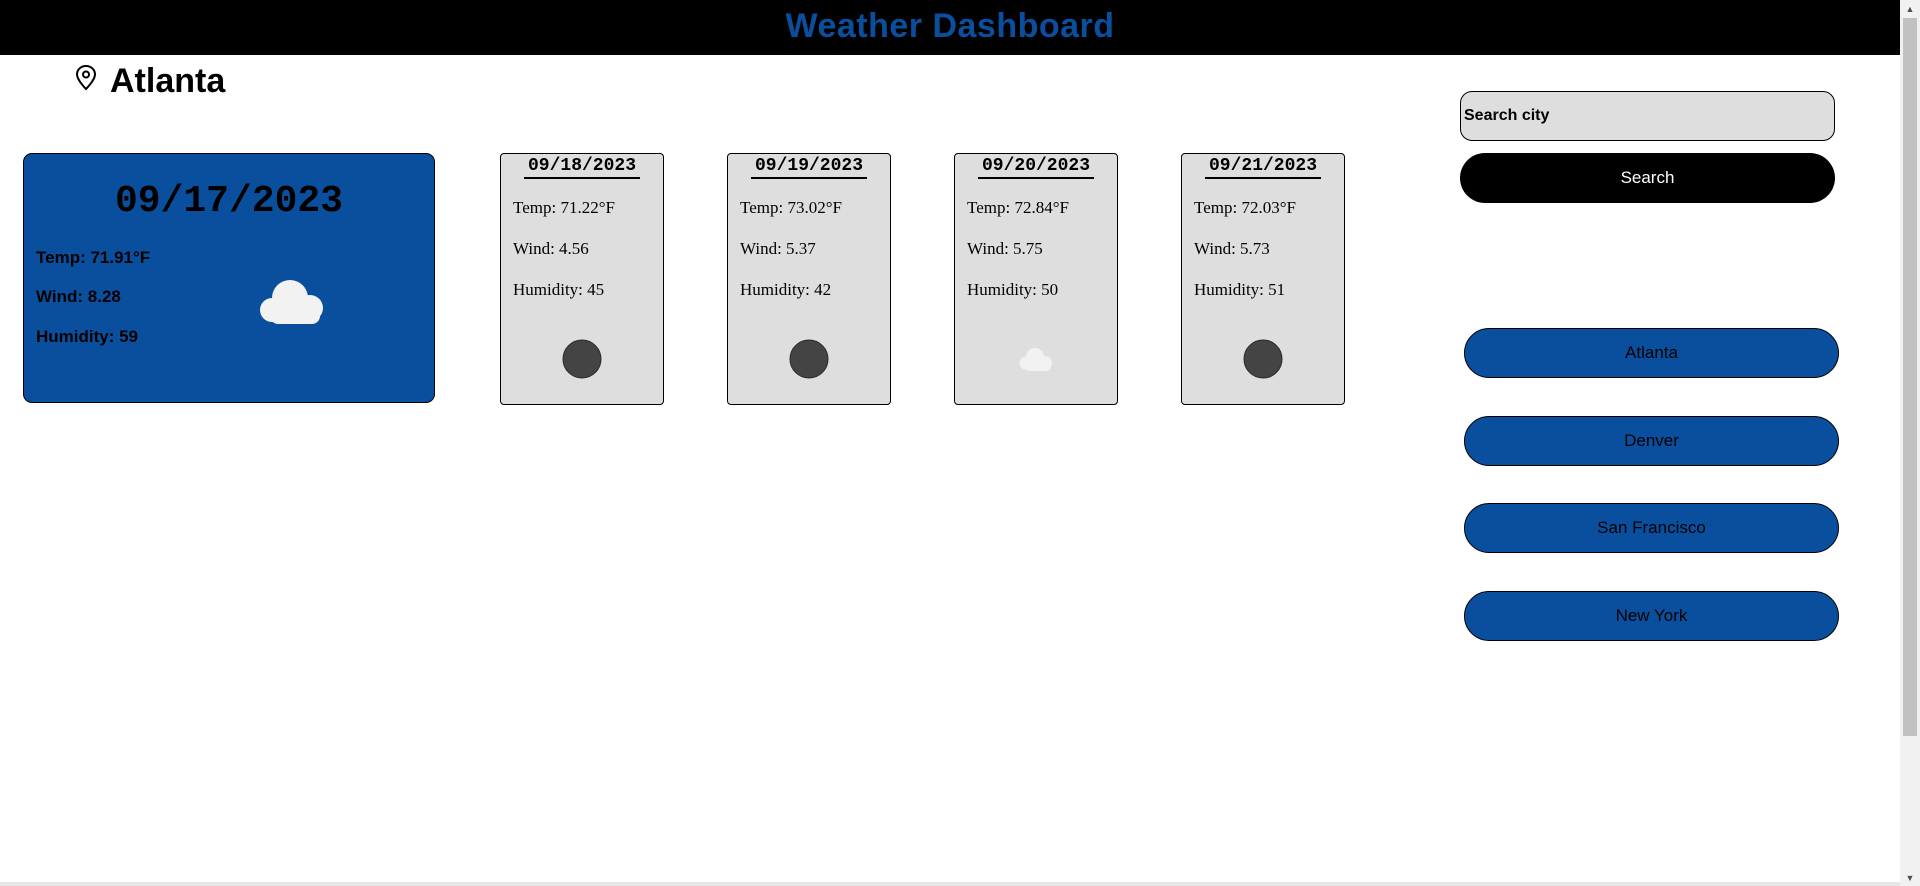  Describe the element at coordinates (1910, 377) in the screenshot. I see `scrollbar-thumb` at that location.